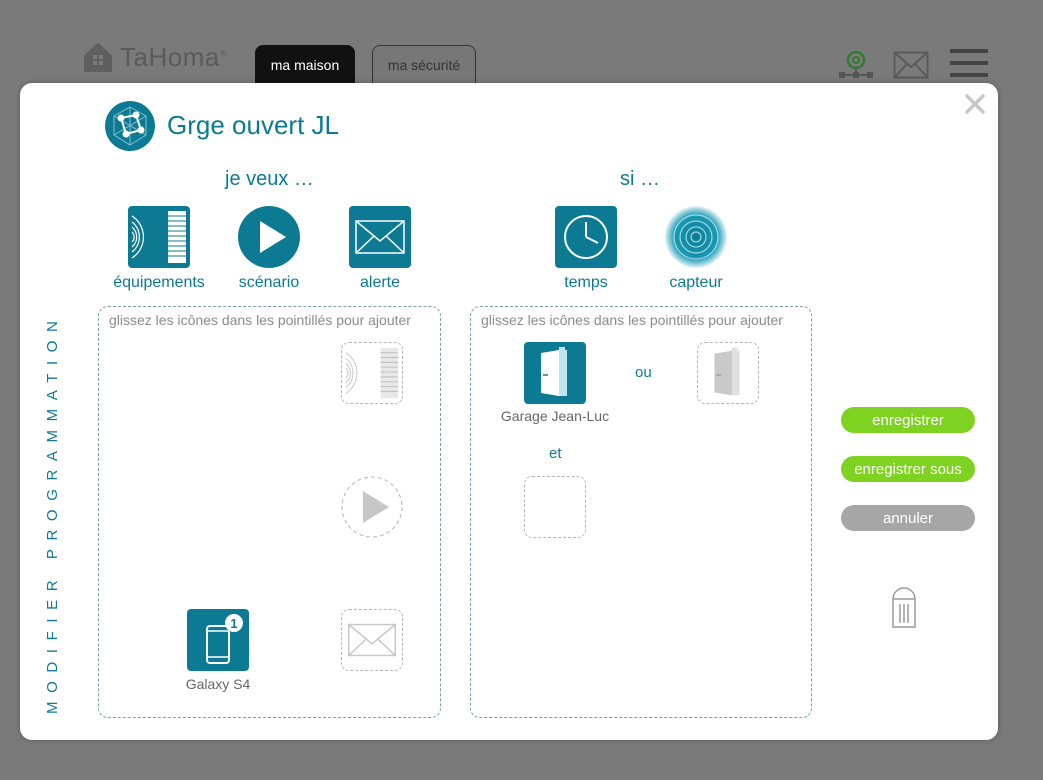 This screenshot has width=1043, height=780. I want to click on hamburger-menu-icon, so click(969, 63).